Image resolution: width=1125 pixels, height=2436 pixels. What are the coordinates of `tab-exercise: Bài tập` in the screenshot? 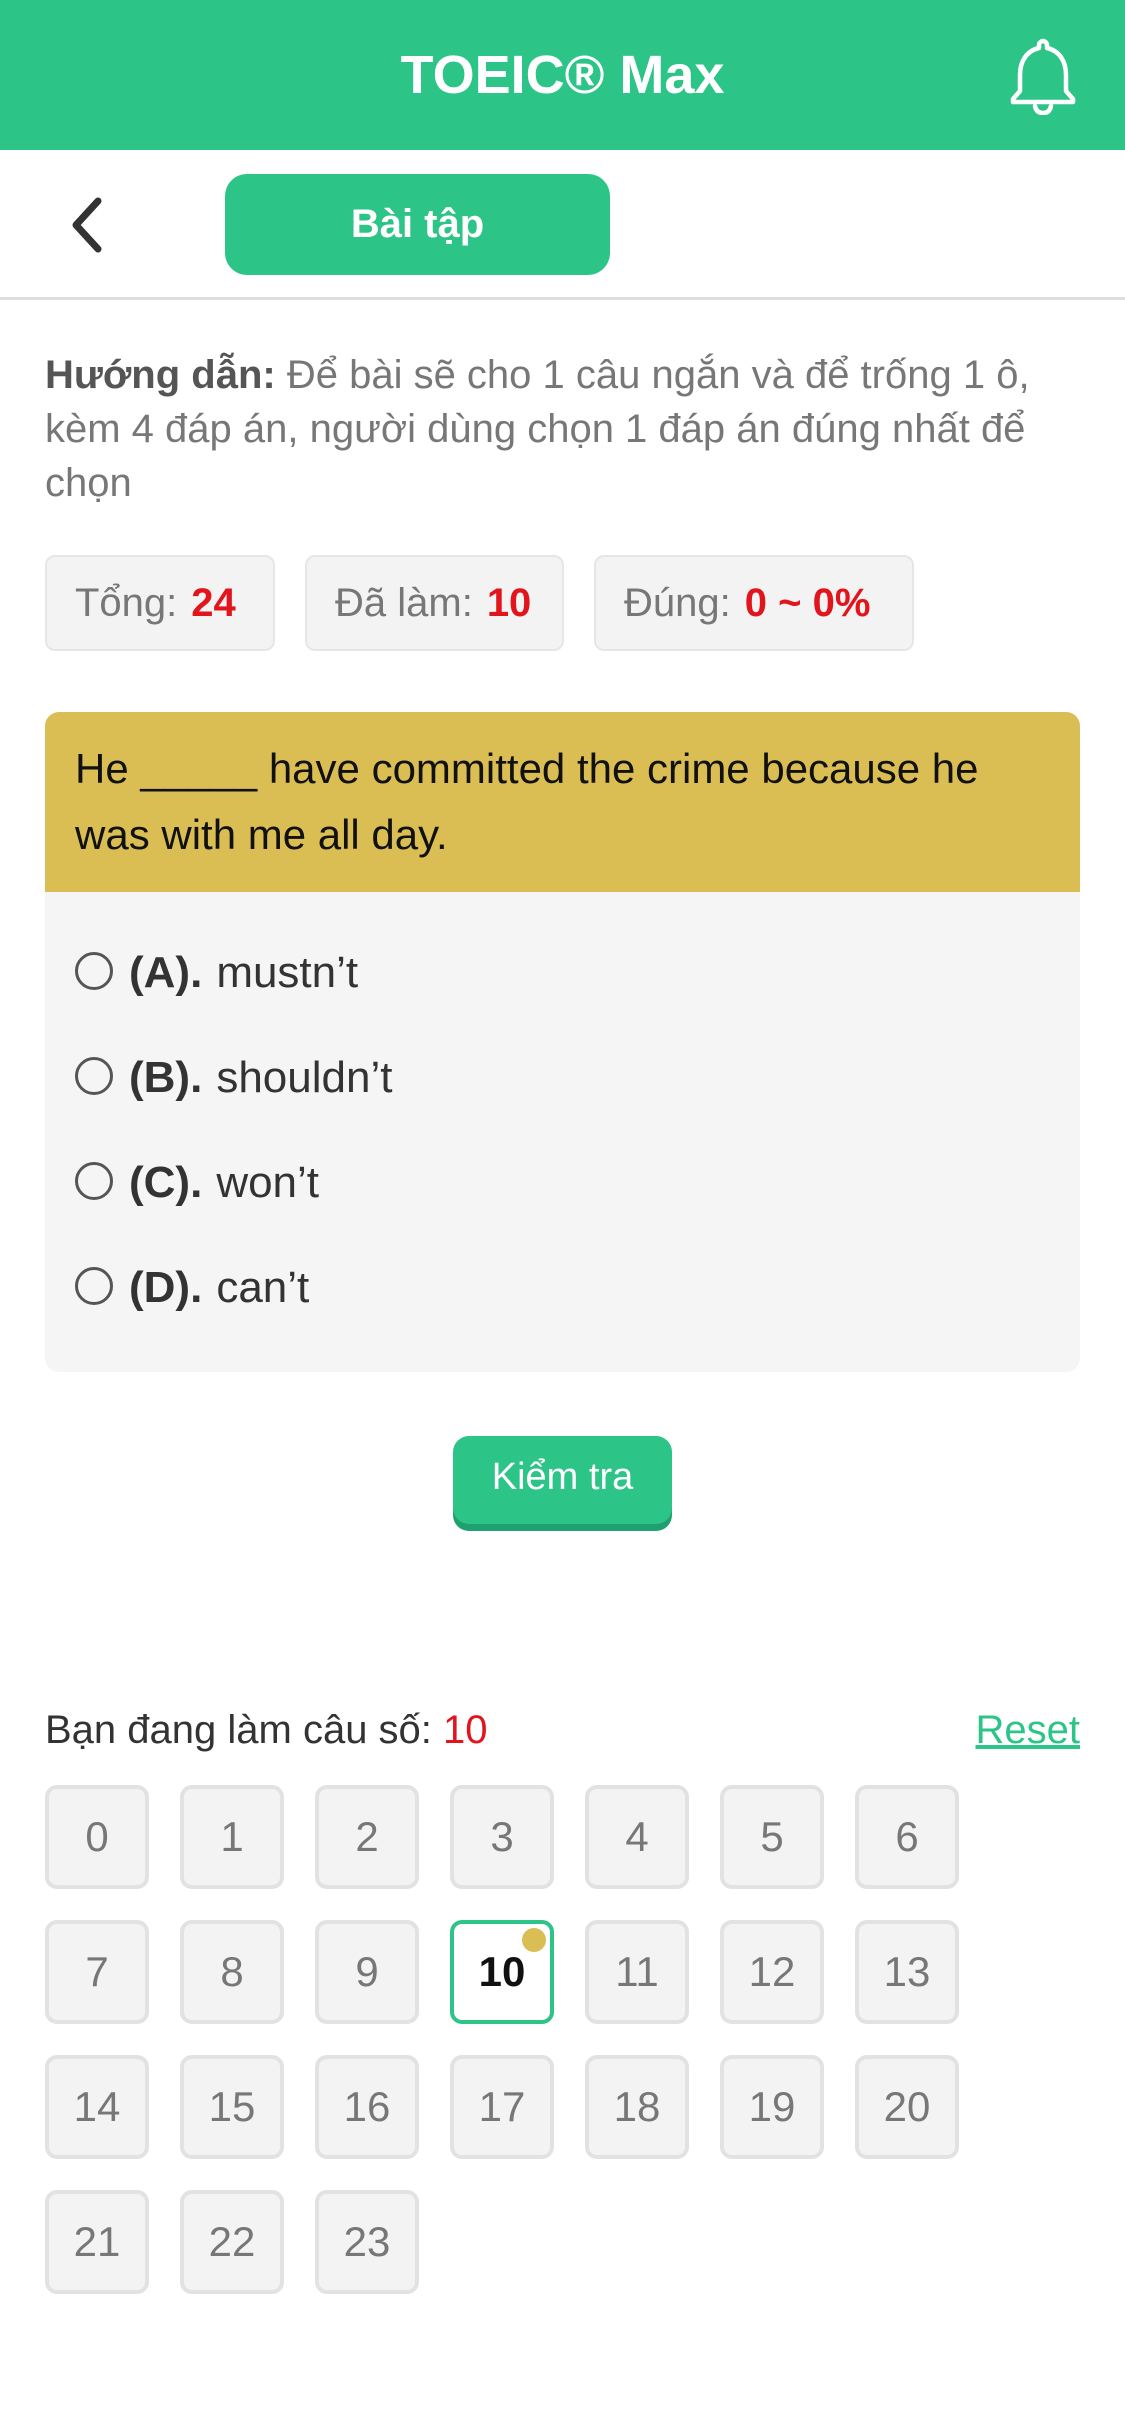 It's located at (417, 224).